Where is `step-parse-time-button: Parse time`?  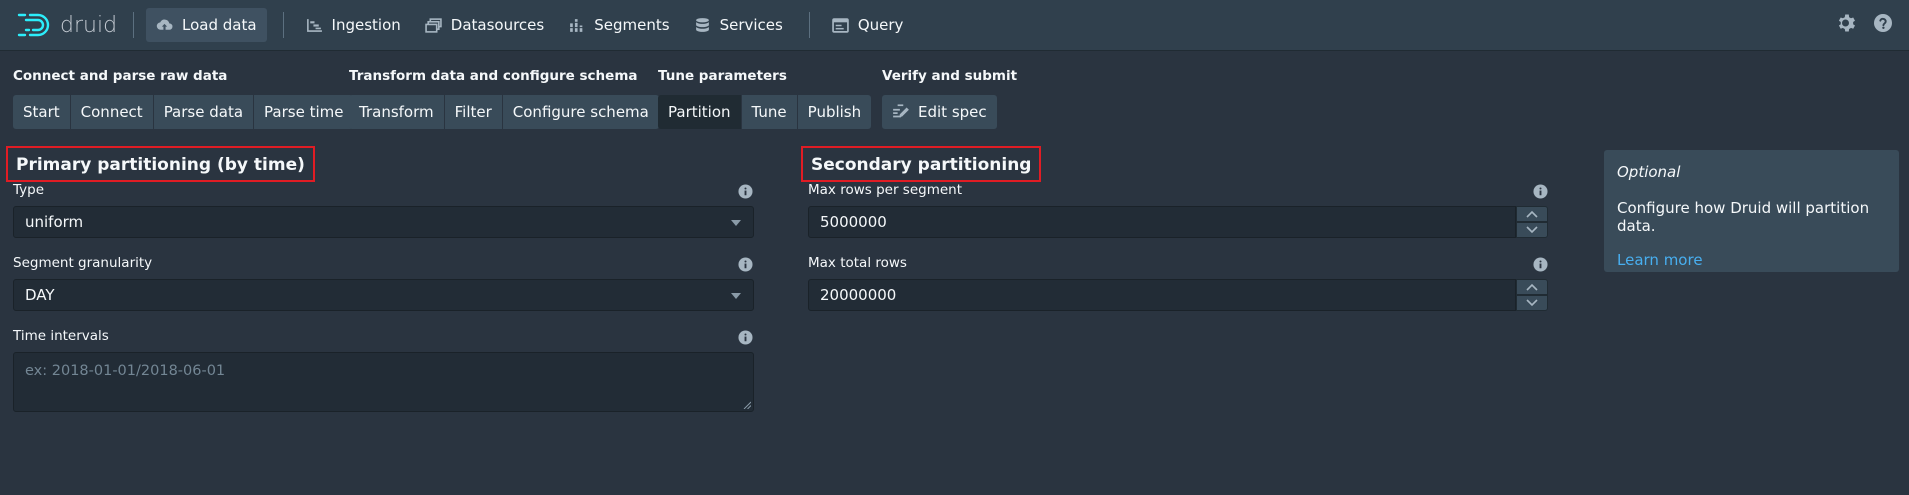
step-parse-time-button: Parse time is located at coordinates (304, 112).